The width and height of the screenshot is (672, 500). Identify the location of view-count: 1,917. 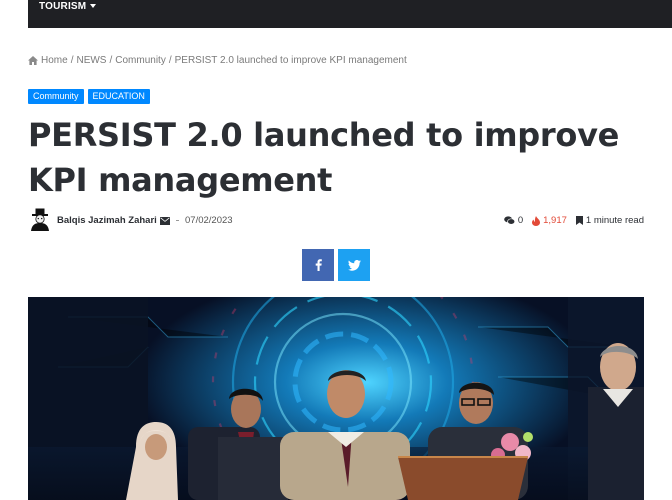
(549, 220).